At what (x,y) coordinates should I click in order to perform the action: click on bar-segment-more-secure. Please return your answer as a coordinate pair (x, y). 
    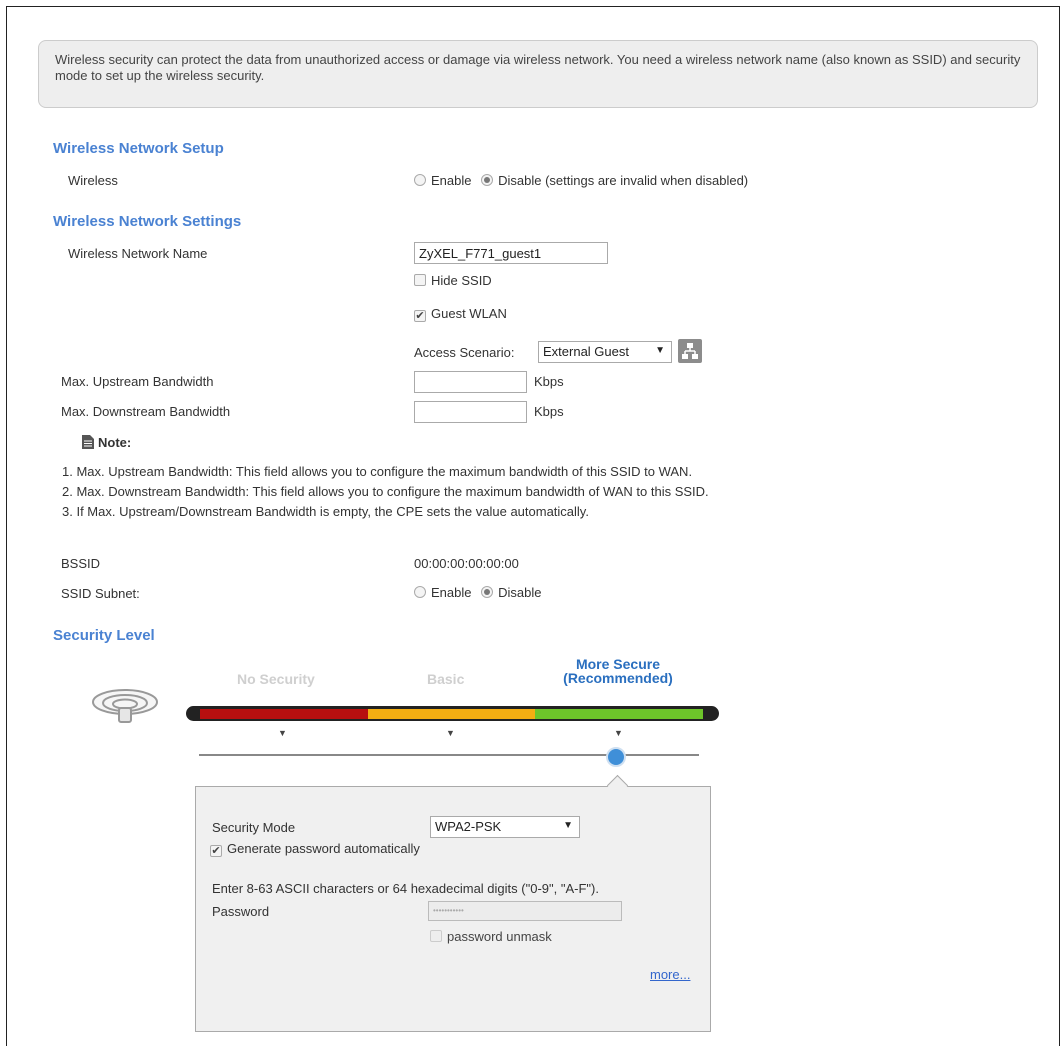
    Looking at the image, I should click on (619, 714).